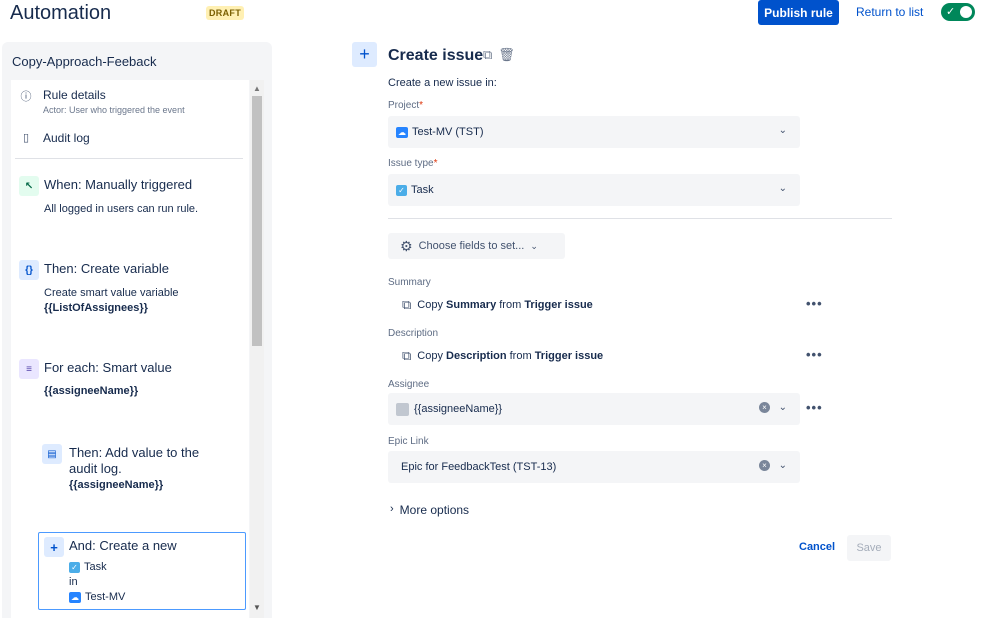 This screenshot has height=618, width=999. I want to click on toggle-knob, so click(966, 12).